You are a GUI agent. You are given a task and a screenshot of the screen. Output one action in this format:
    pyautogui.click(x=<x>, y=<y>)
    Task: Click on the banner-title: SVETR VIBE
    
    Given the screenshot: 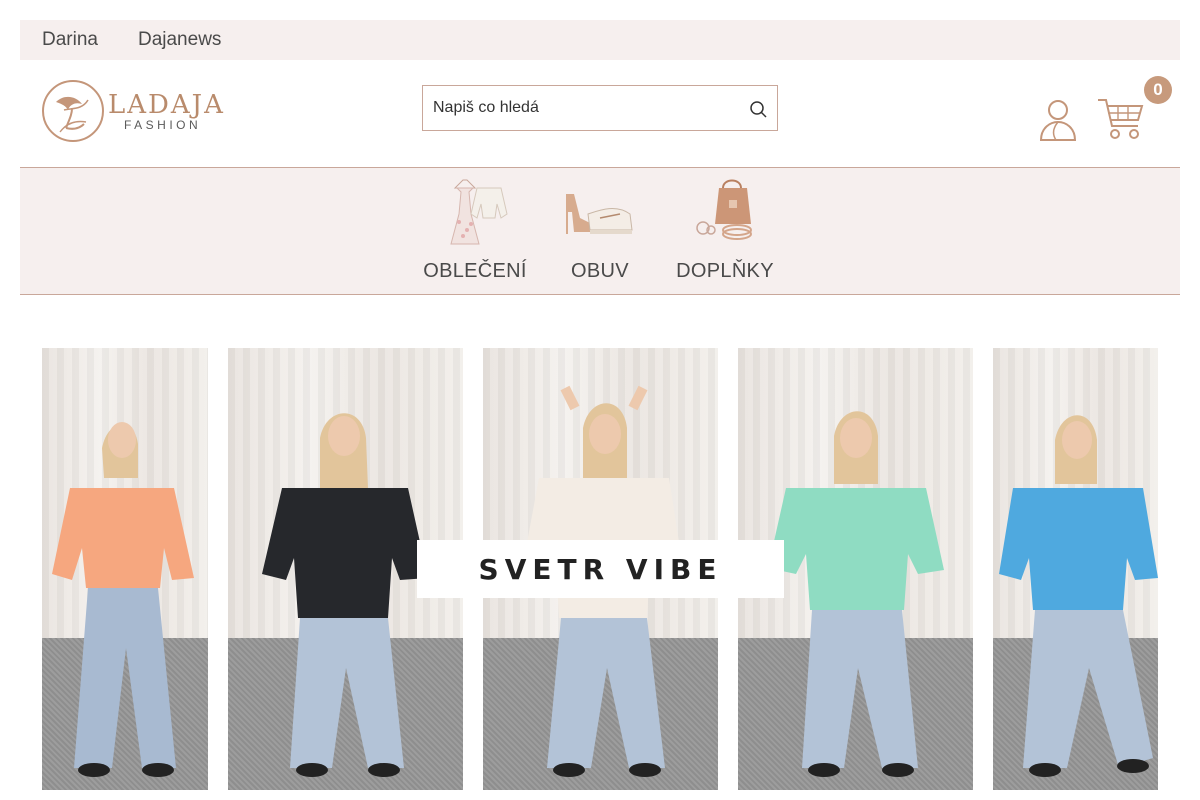 What is the action you would take?
    pyautogui.click(x=600, y=569)
    